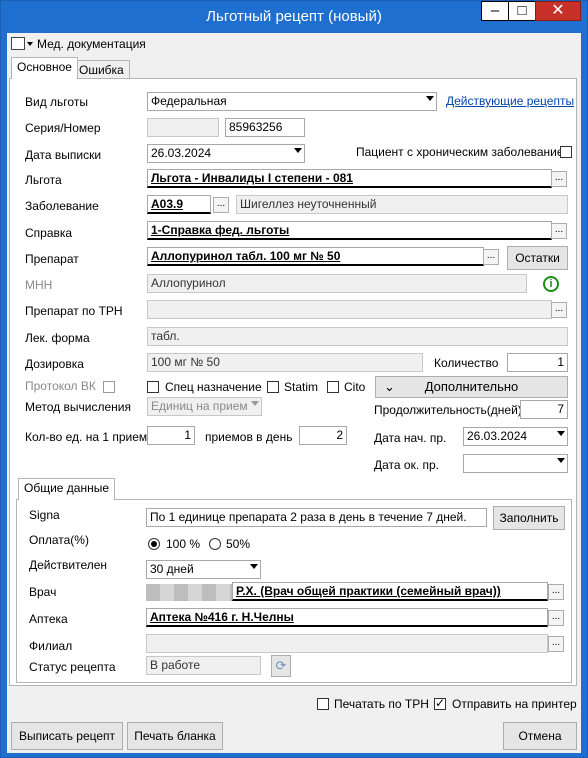  What do you see at coordinates (537, 258) in the screenshot?
I see `stock-button: Остатки` at bounding box center [537, 258].